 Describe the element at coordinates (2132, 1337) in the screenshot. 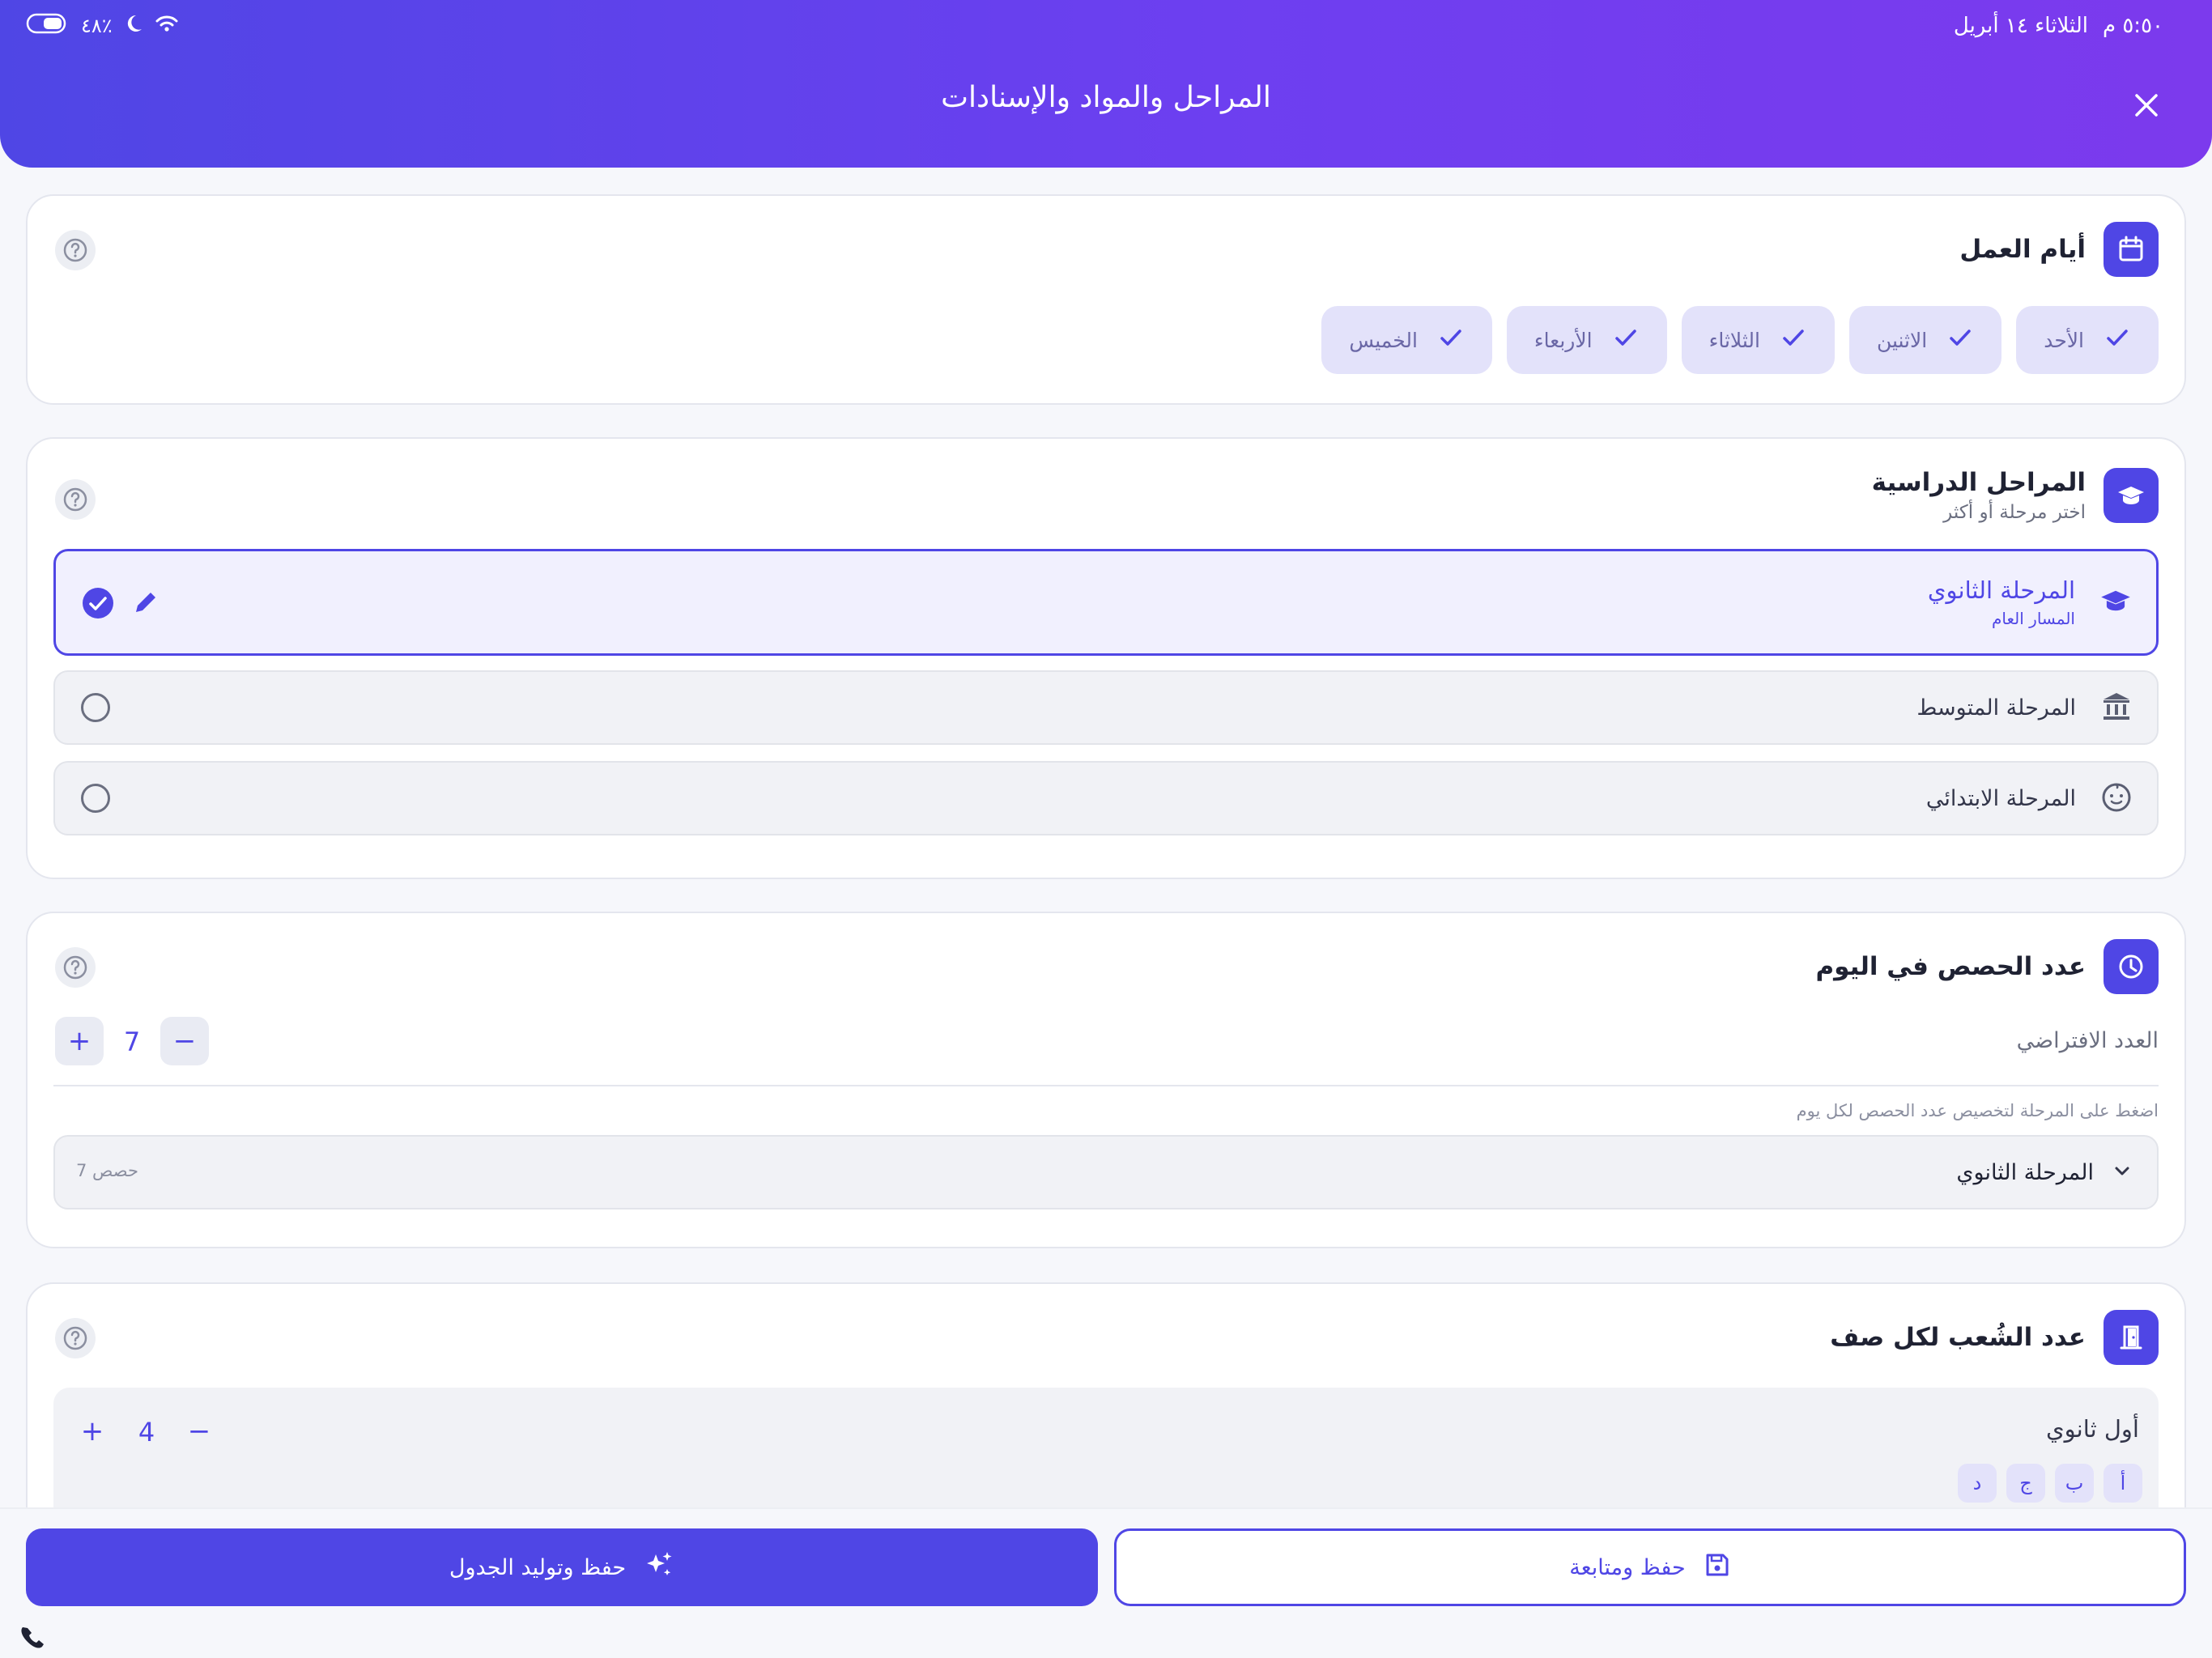

I see `door-icon` at that location.